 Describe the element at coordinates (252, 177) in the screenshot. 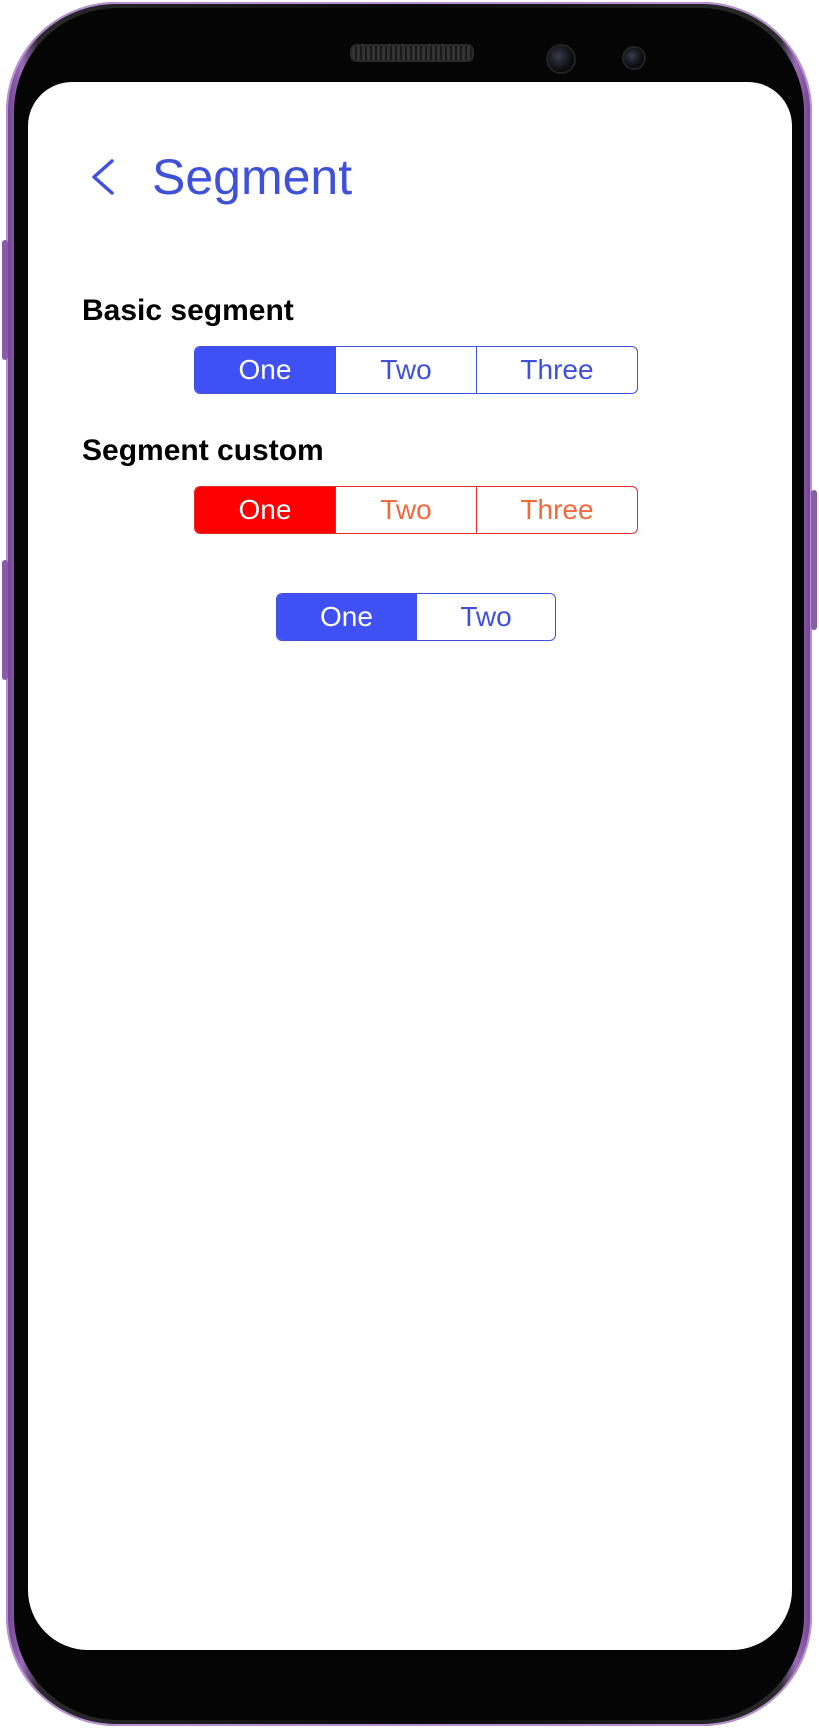

I see `page-title: Segment` at that location.